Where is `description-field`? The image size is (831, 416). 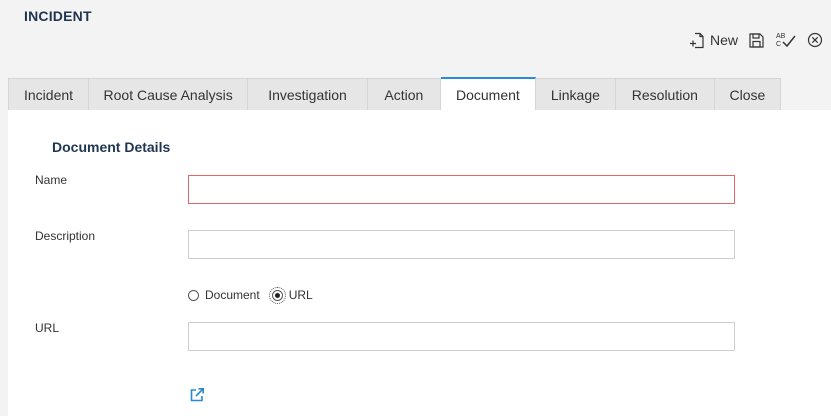
description-field is located at coordinates (461, 244).